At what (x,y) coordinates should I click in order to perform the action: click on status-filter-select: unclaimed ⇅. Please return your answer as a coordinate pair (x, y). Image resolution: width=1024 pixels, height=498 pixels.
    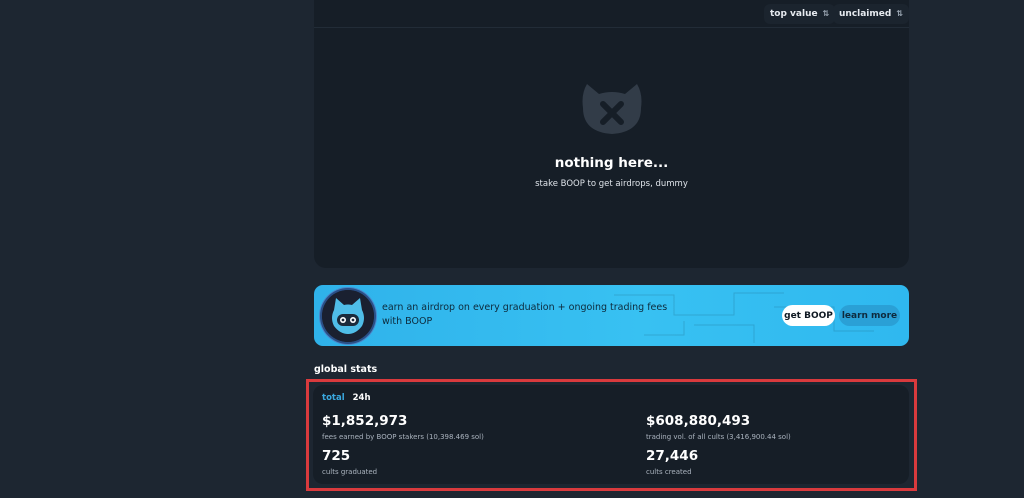
    Looking at the image, I should click on (871, 14).